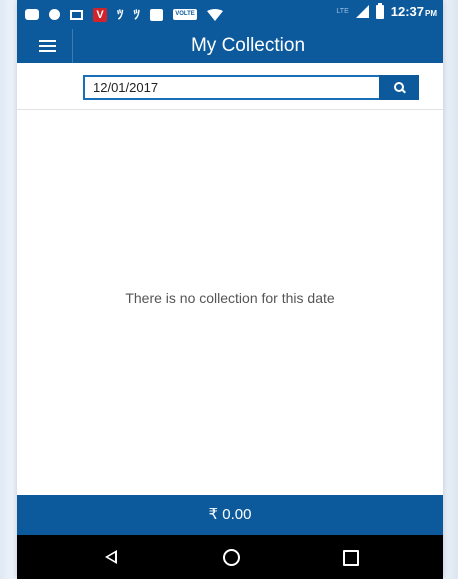  I want to click on wifi-icon, so click(215, 14).